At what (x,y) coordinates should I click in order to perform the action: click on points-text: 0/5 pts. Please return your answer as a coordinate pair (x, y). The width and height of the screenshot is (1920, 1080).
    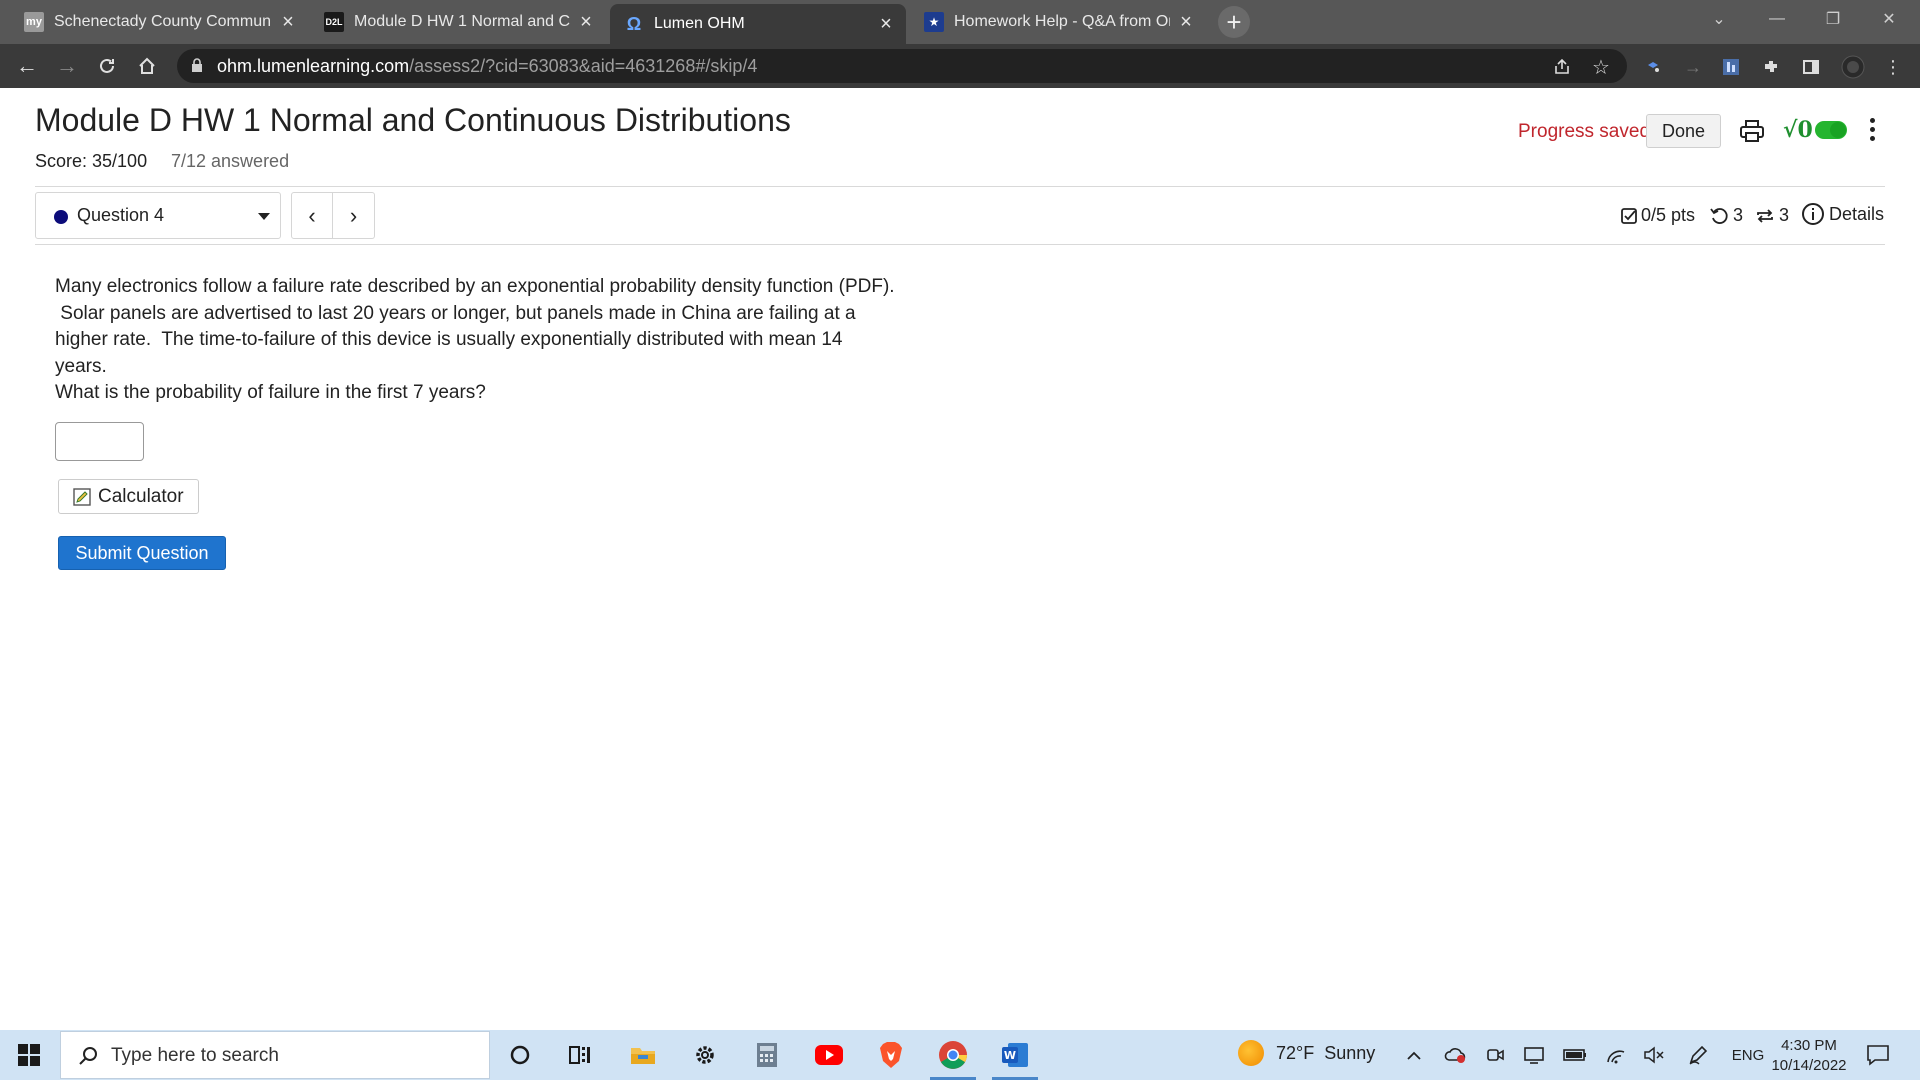
    Looking at the image, I should click on (1668, 215).